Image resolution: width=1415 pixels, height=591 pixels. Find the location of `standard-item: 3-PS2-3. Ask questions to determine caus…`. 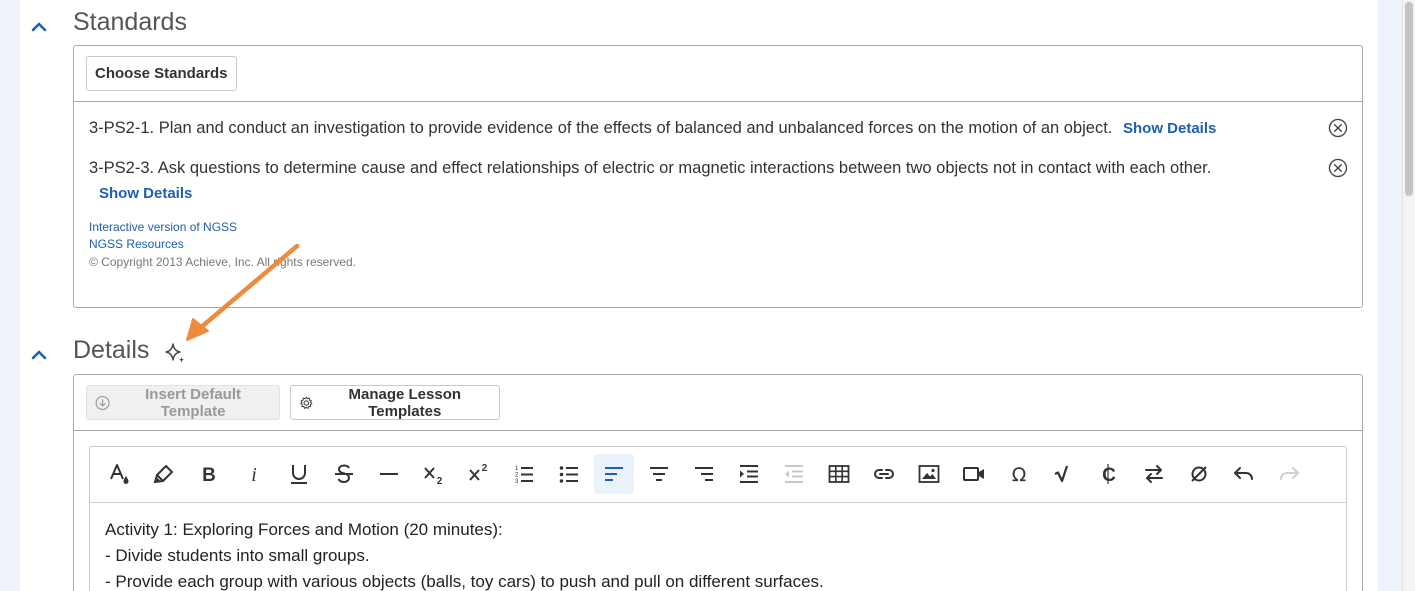

standard-item: 3-PS2-3. Ask questions to determine caus… is located at coordinates (650, 168).